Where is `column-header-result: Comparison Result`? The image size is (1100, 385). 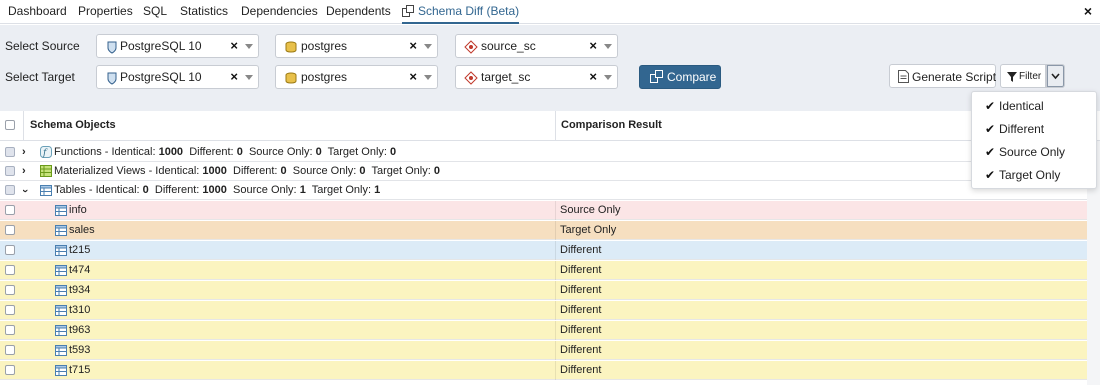 column-header-result: Comparison Result is located at coordinates (611, 125).